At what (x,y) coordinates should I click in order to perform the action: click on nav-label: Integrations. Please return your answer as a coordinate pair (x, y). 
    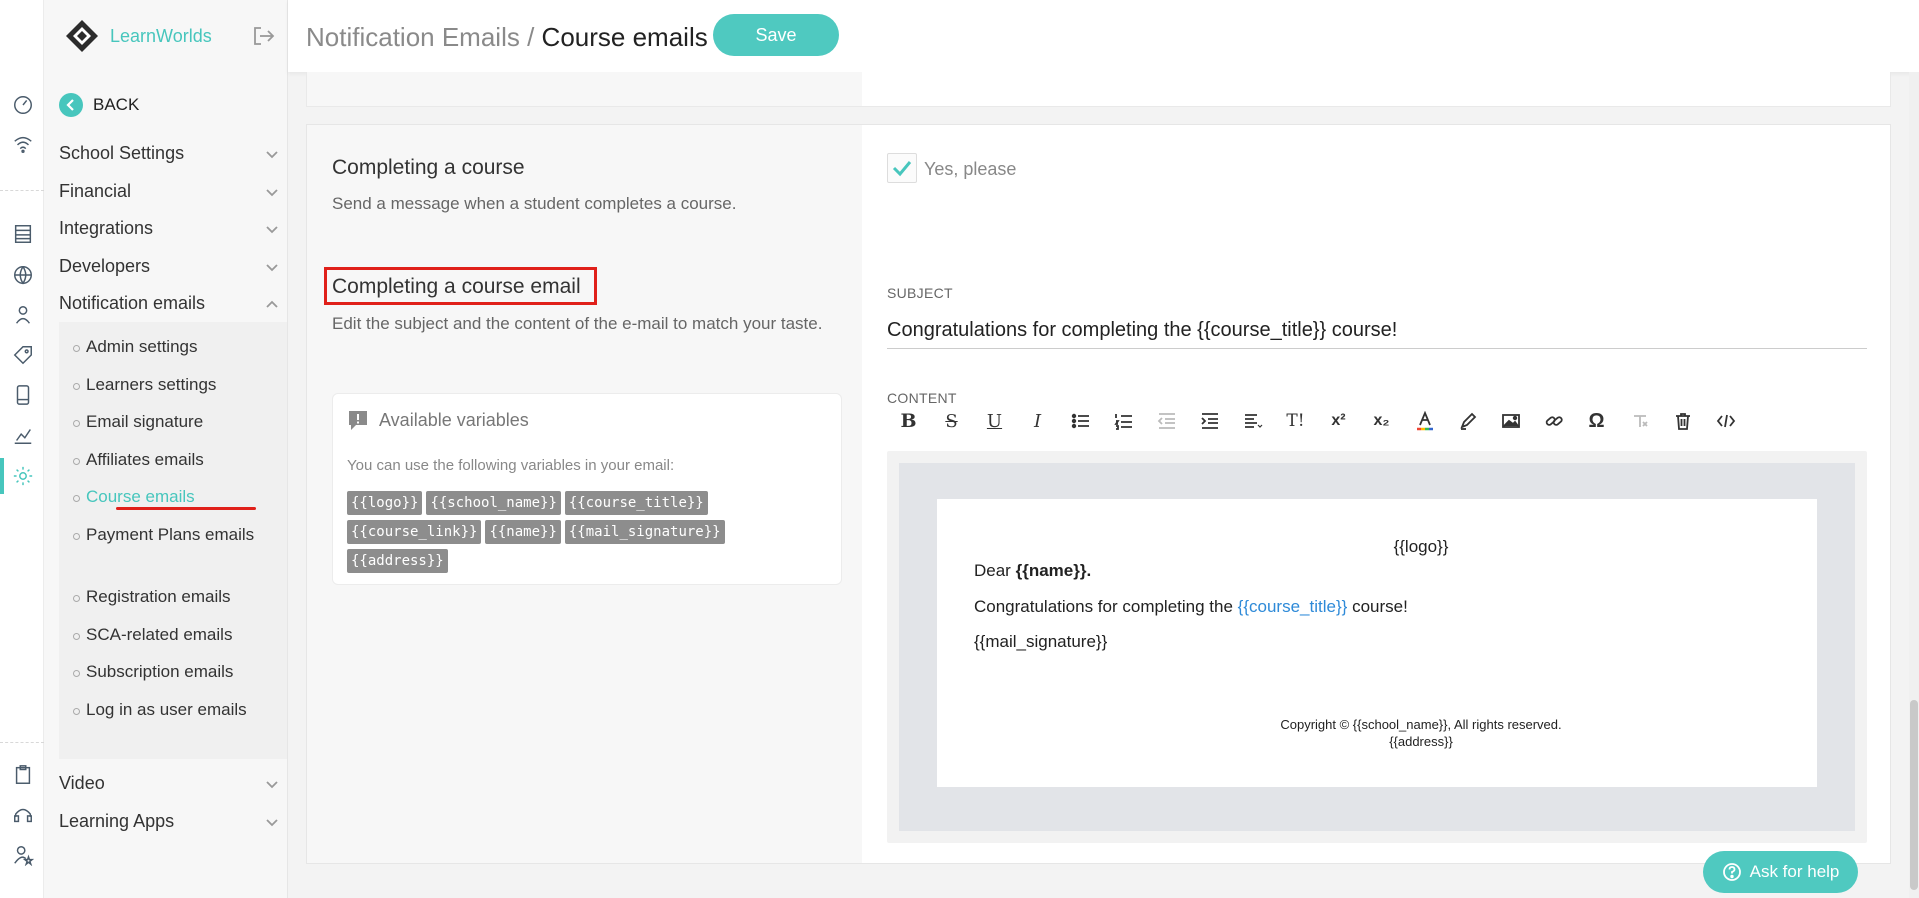
    Looking at the image, I should click on (106, 228).